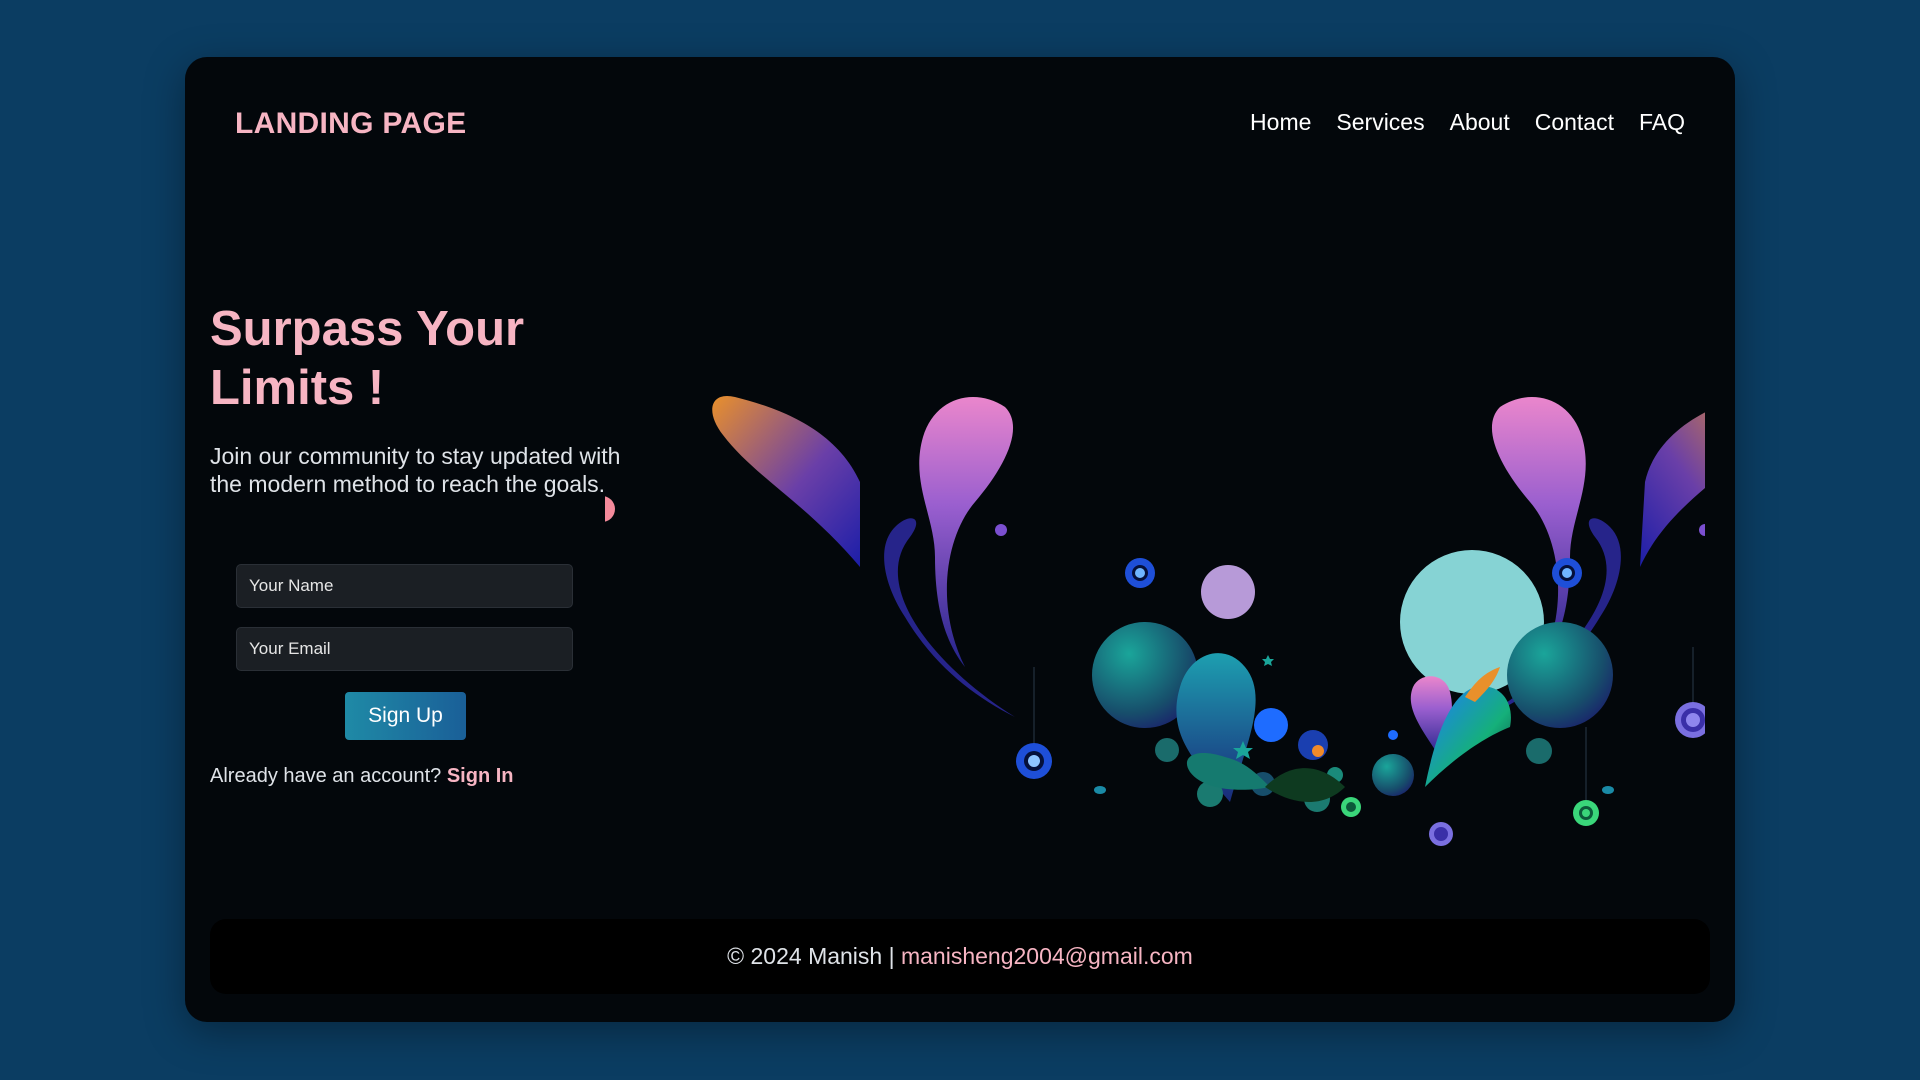 The height and width of the screenshot is (1080, 1920). Describe the element at coordinates (1393, 775) in the screenshot. I see `teal-orb` at that location.